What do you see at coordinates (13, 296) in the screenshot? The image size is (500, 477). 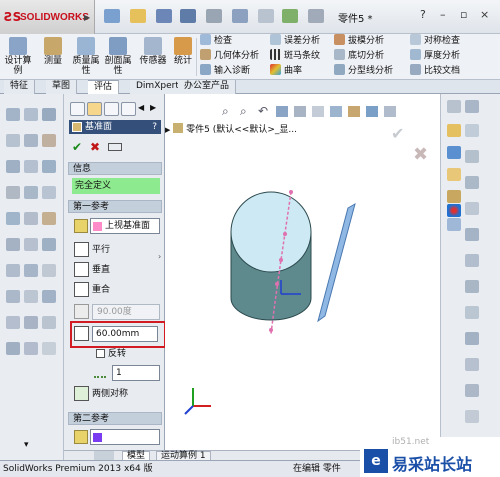 I see `point-tool-icon` at bounding box center [13, 296].